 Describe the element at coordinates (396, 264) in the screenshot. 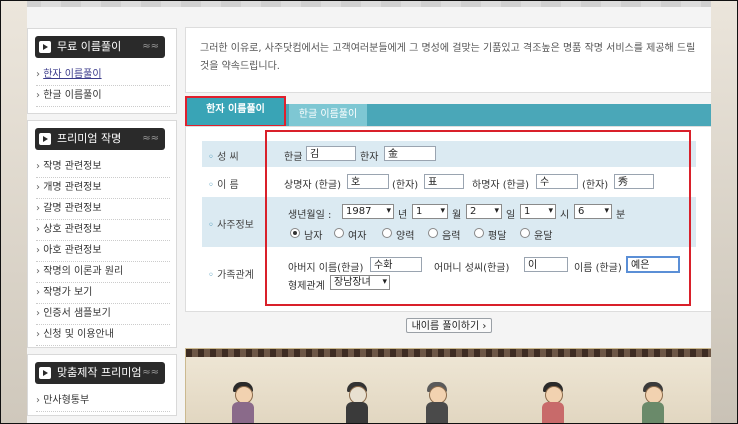

I see `father-name-input: 수화` at that location.